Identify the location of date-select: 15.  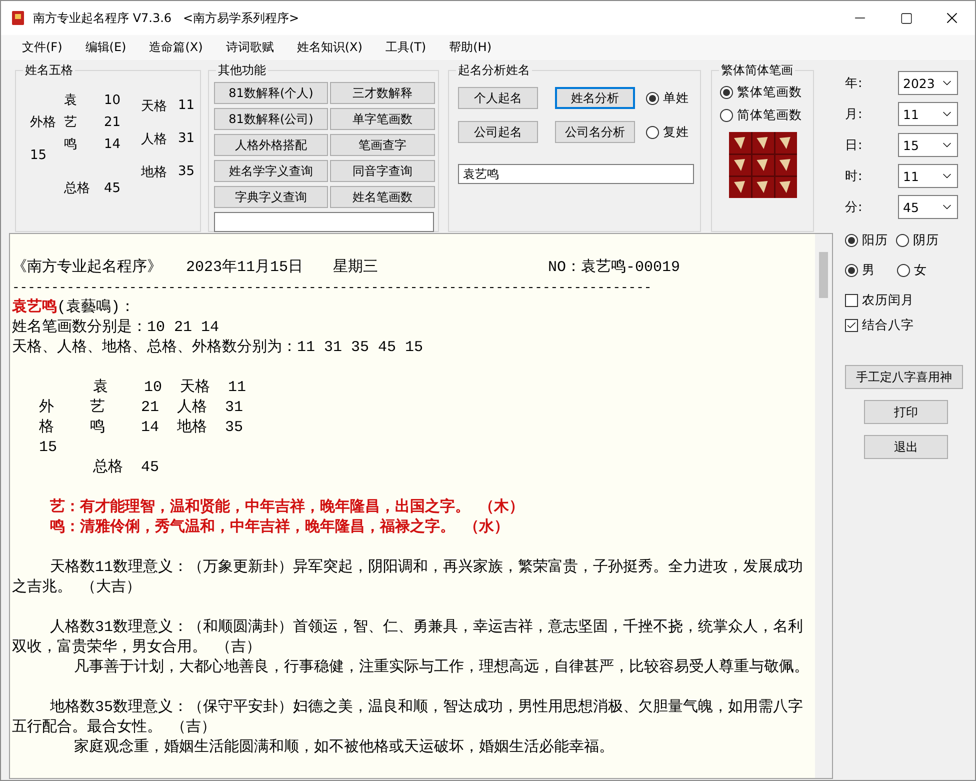
(928, 145).